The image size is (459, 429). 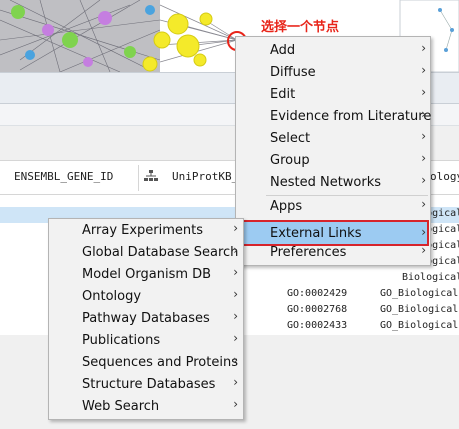 I want to click on submenu-item-ontology: Ontology ›, so click(x=146, y=297).